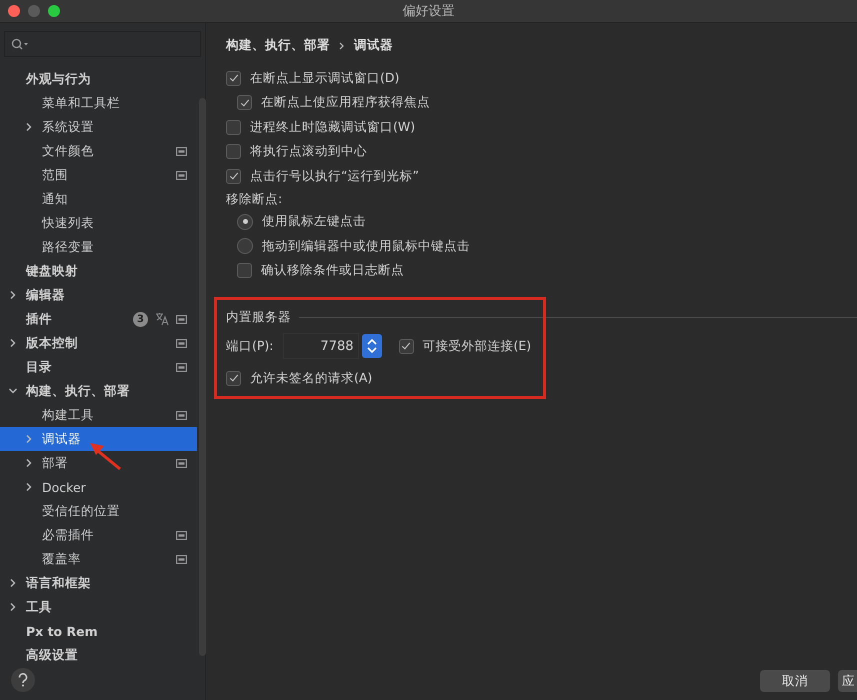 The height and width of the screenshot is (700, 857). What do you see at coordinates (98, 343) in the screenshot?
I see `sidebar-item: 版本控制` at bounding box center [98, 343].